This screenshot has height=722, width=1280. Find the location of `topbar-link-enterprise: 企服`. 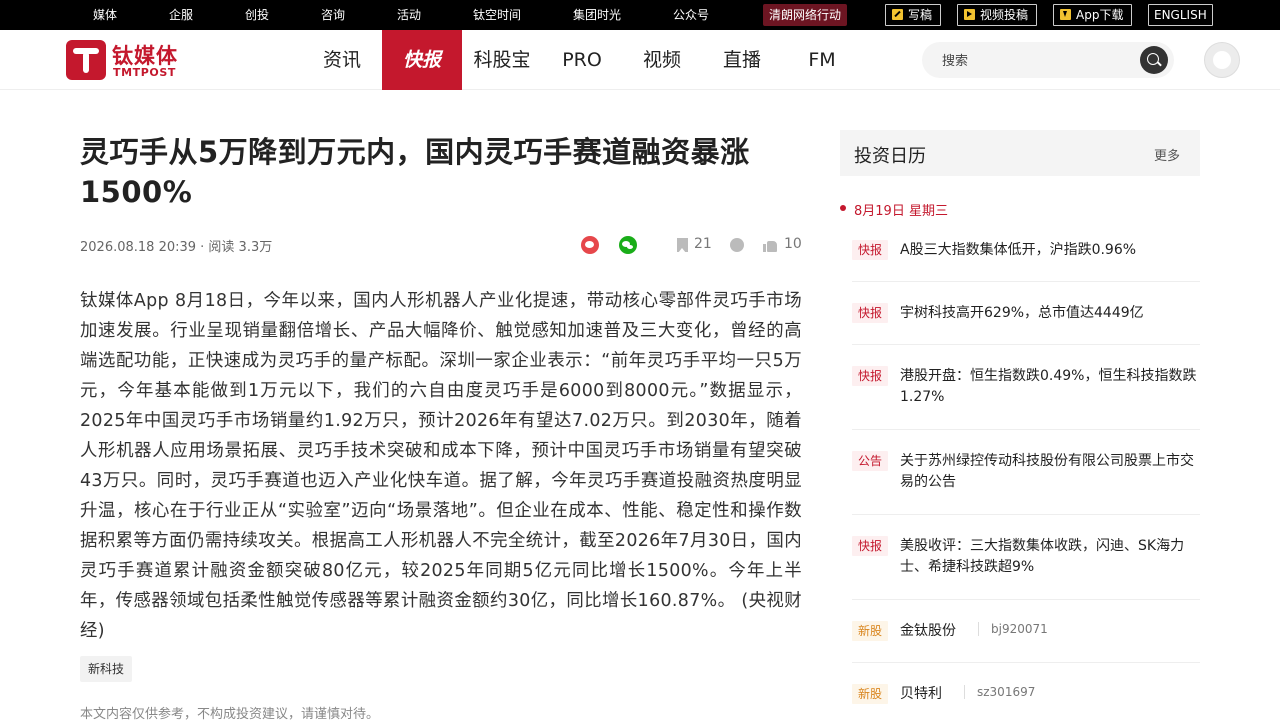

topbar-link-enterprise: 企服 is located at coordinates (181, 15).